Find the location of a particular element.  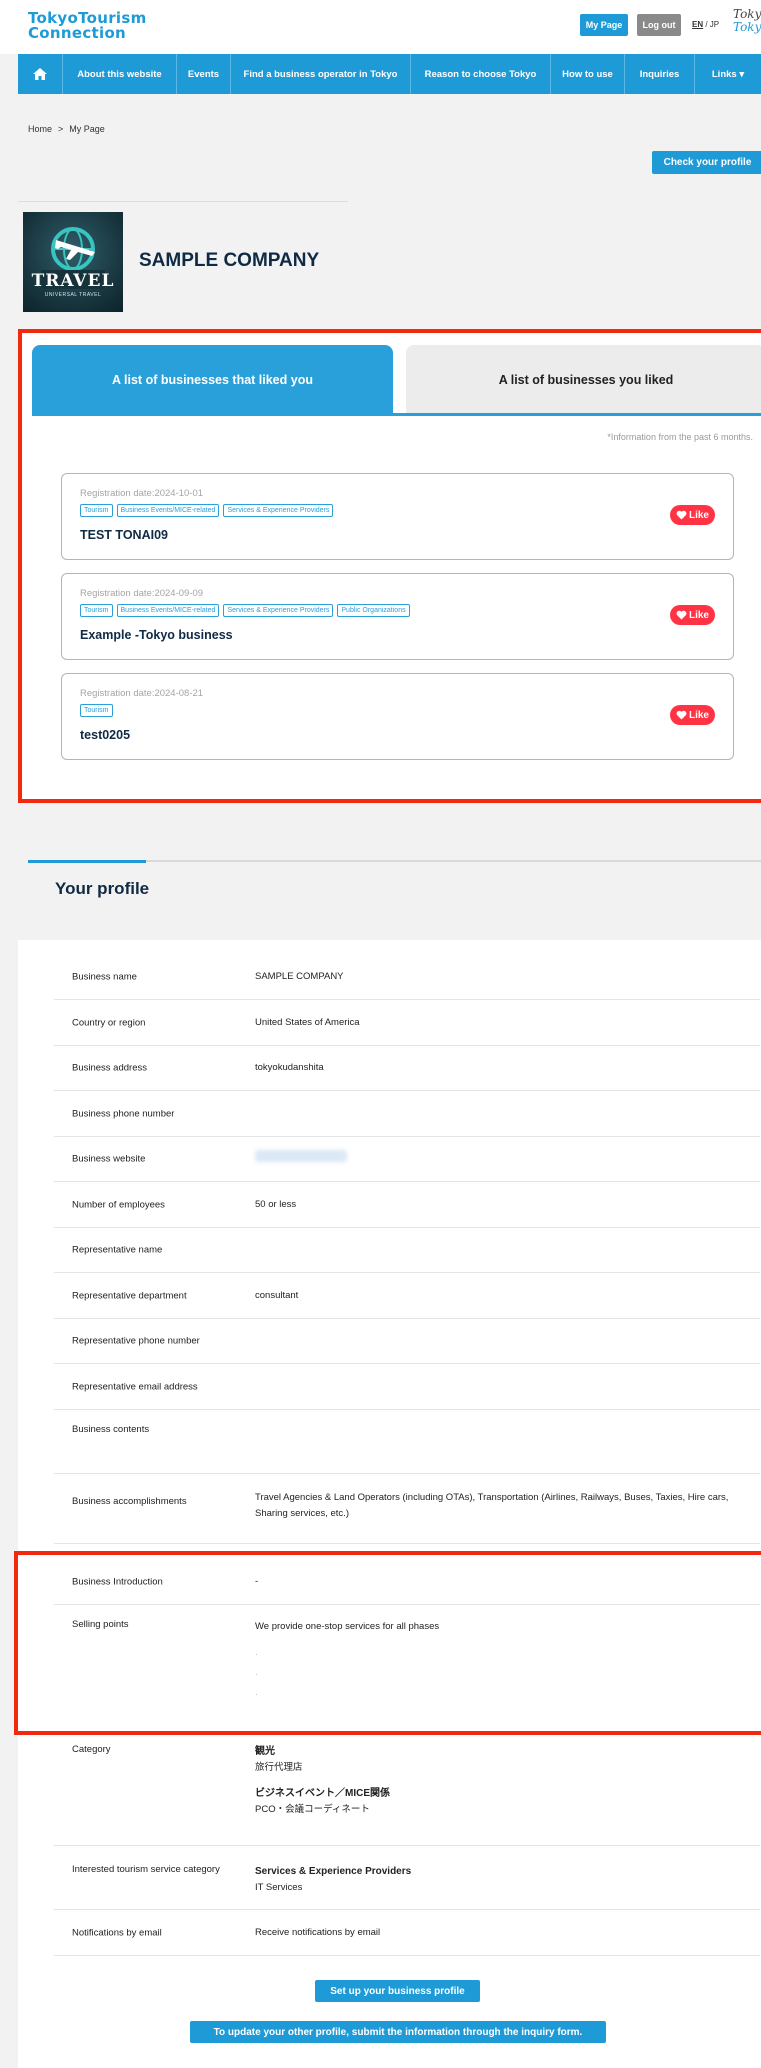

field-label: Country or region is located at coordinates (109, 1022).